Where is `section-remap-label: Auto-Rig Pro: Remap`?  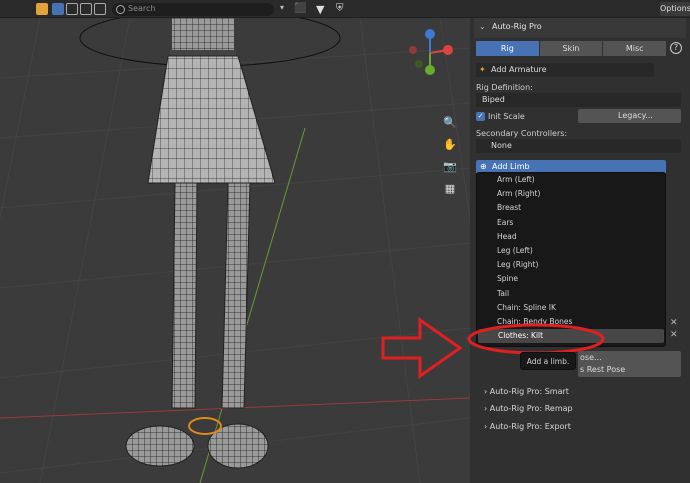
section-remap-label: Auto-Rig Pro: Remap is located at coordinates (531, 408).